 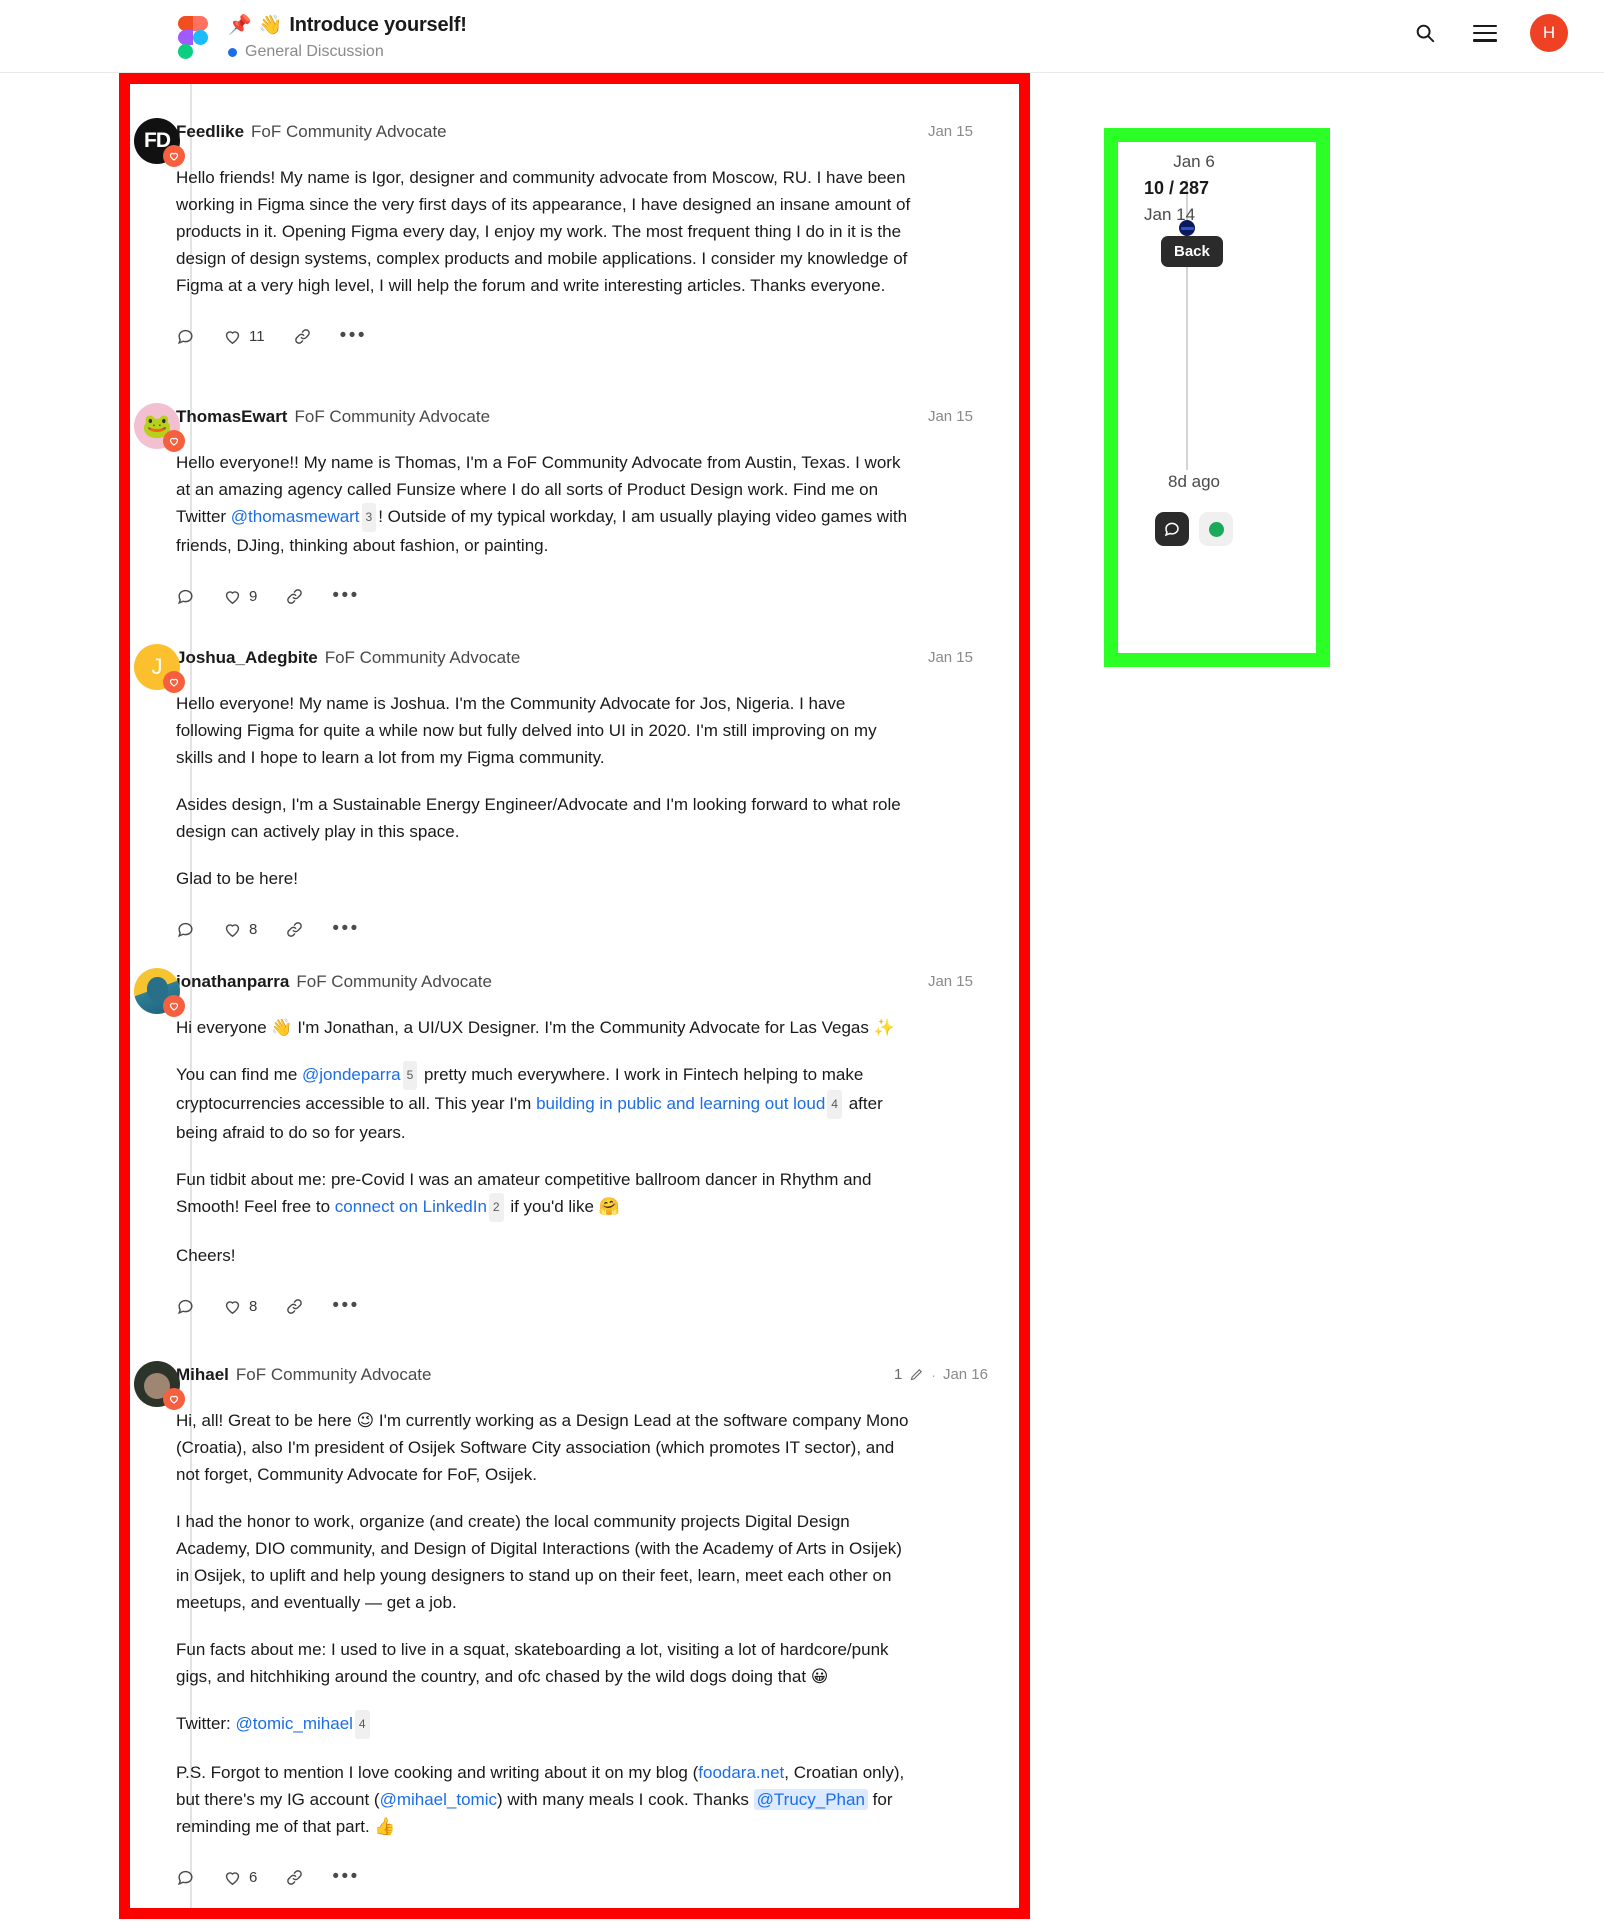 What do you see at coordinates (941, 1374) in the screenshot?
I see `post-meta: 1 · Jan 16` at bounding box center [941, 1374].